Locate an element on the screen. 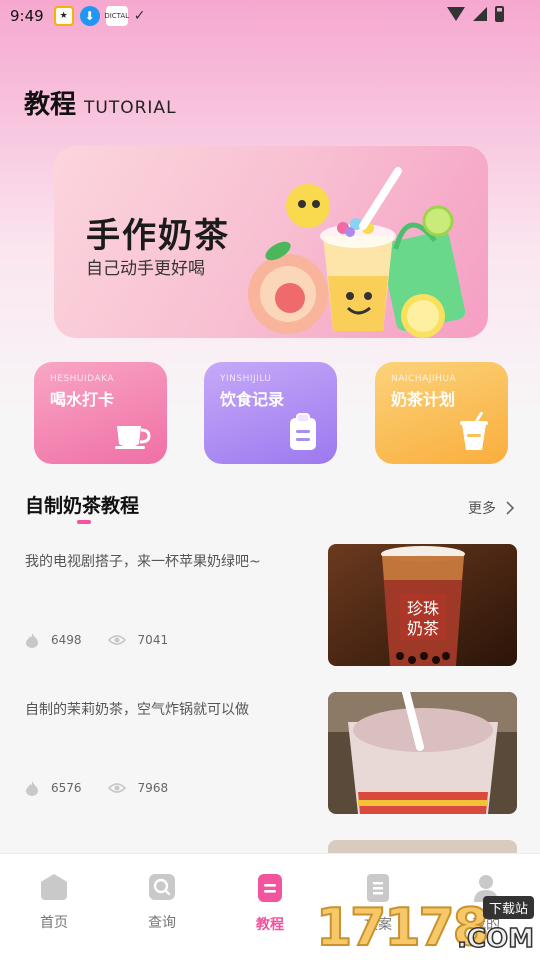  check-icon: ✓ is located at coordinates (139, 16).